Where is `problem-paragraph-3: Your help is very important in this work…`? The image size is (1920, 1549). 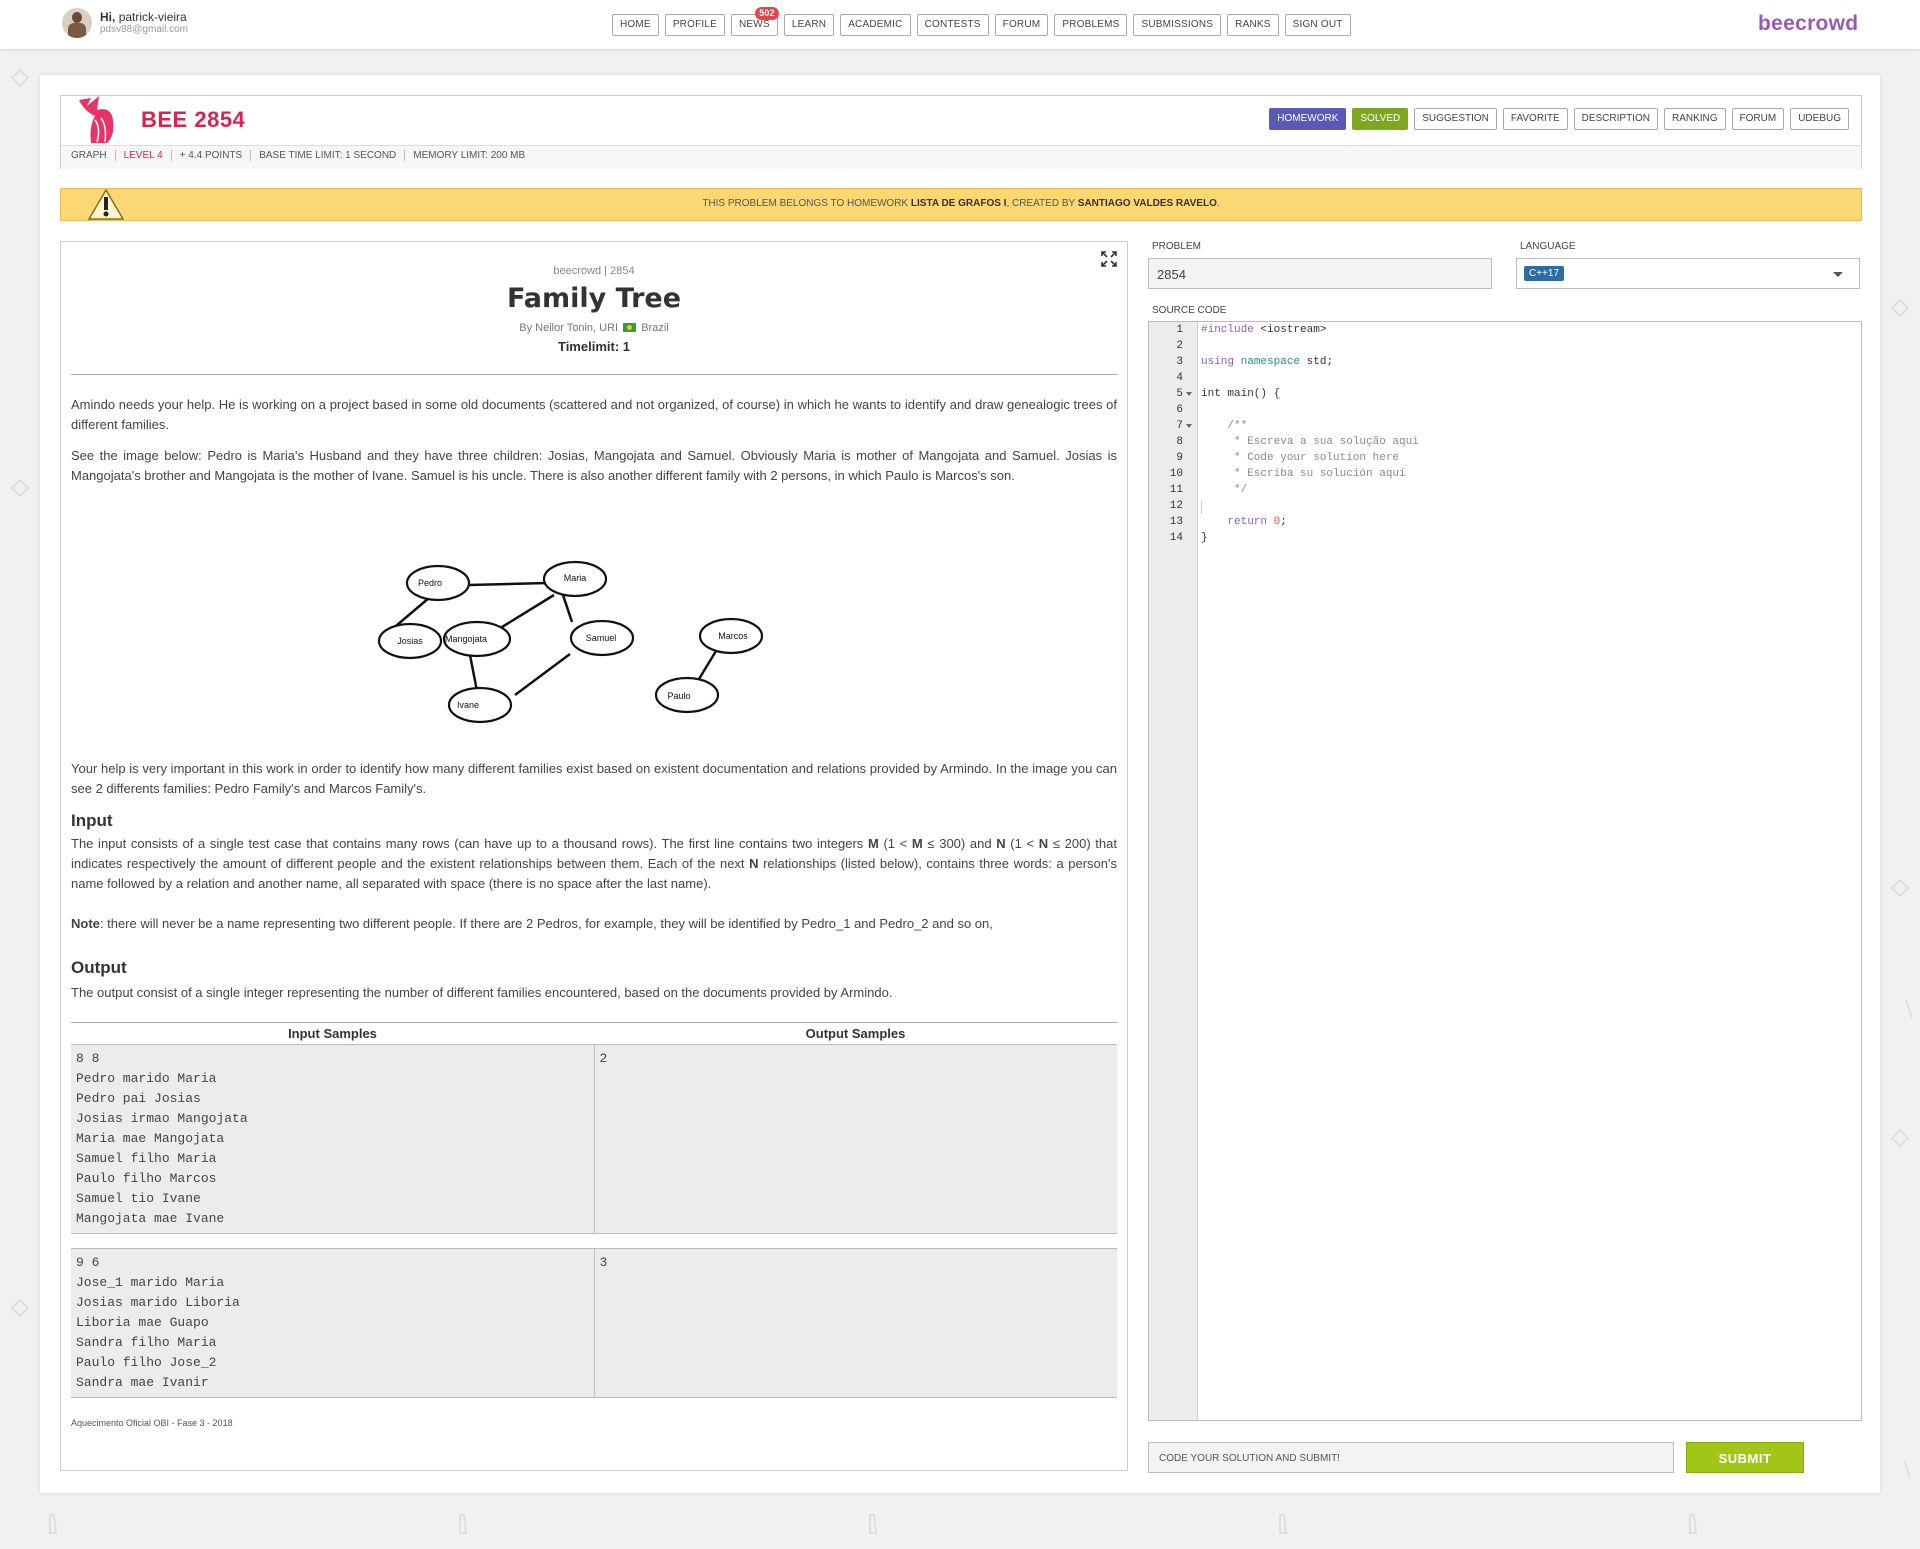
problem-paragraph-3: Your help is very important in this work… is located at coordinates (594, 778).